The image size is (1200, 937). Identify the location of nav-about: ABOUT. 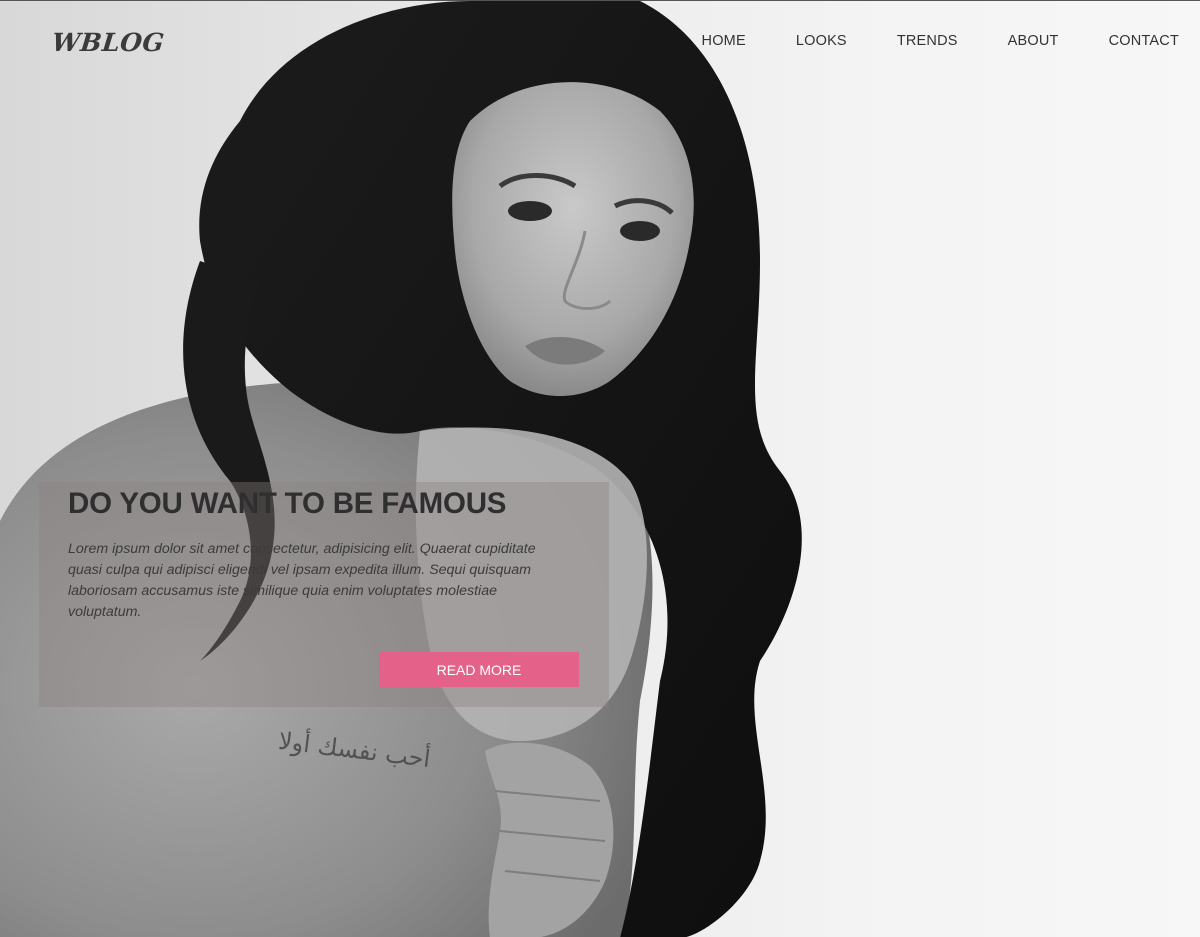
(1033, 41).